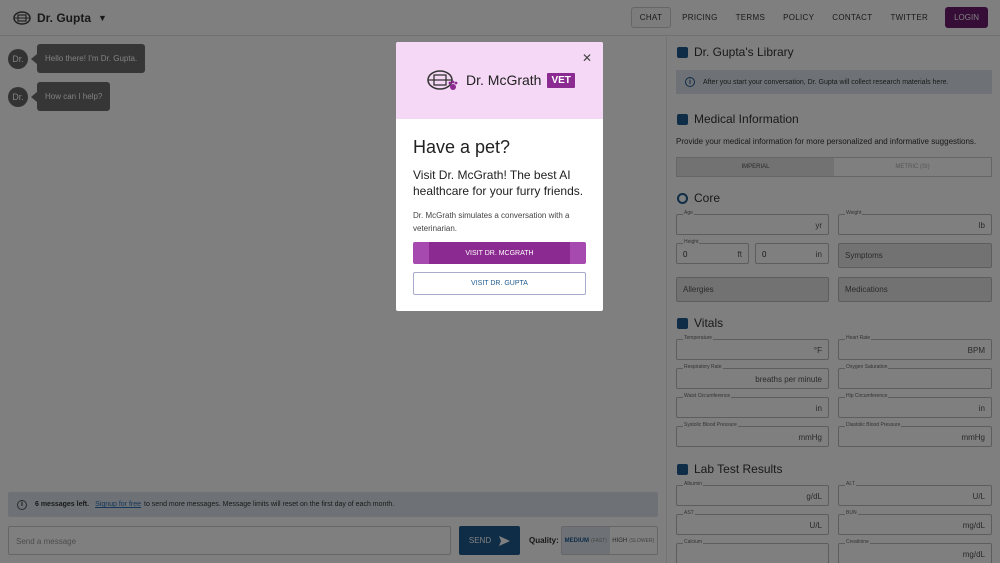 The width and height of the screenshot is (1000, 563). What do you see at coordinates (442, 80) in the screenshot?
I see `pet-stethoscope-icon` at bounding box center [442, 80].